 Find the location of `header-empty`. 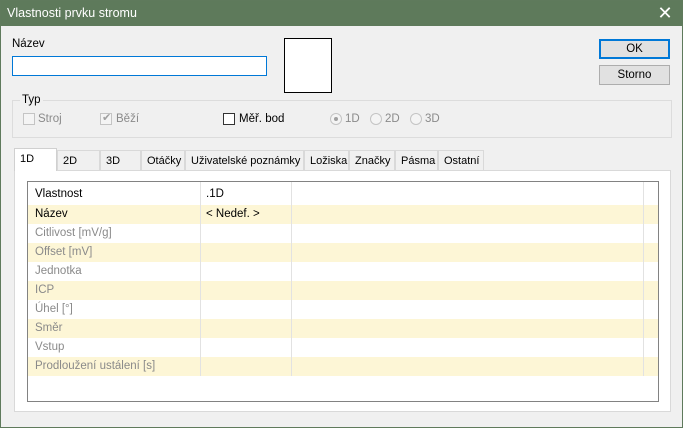

header-empty is located at coordinates (468, 193).